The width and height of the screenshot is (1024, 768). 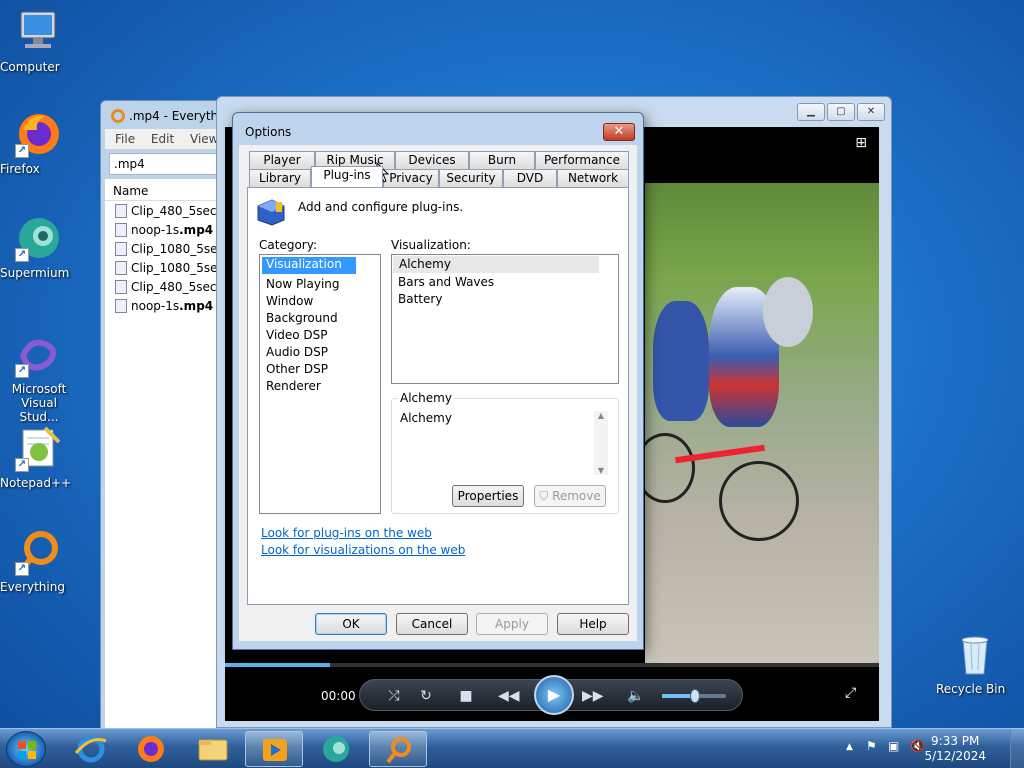 I want to click on windows-logo-icon, so click(x=27, y=750).